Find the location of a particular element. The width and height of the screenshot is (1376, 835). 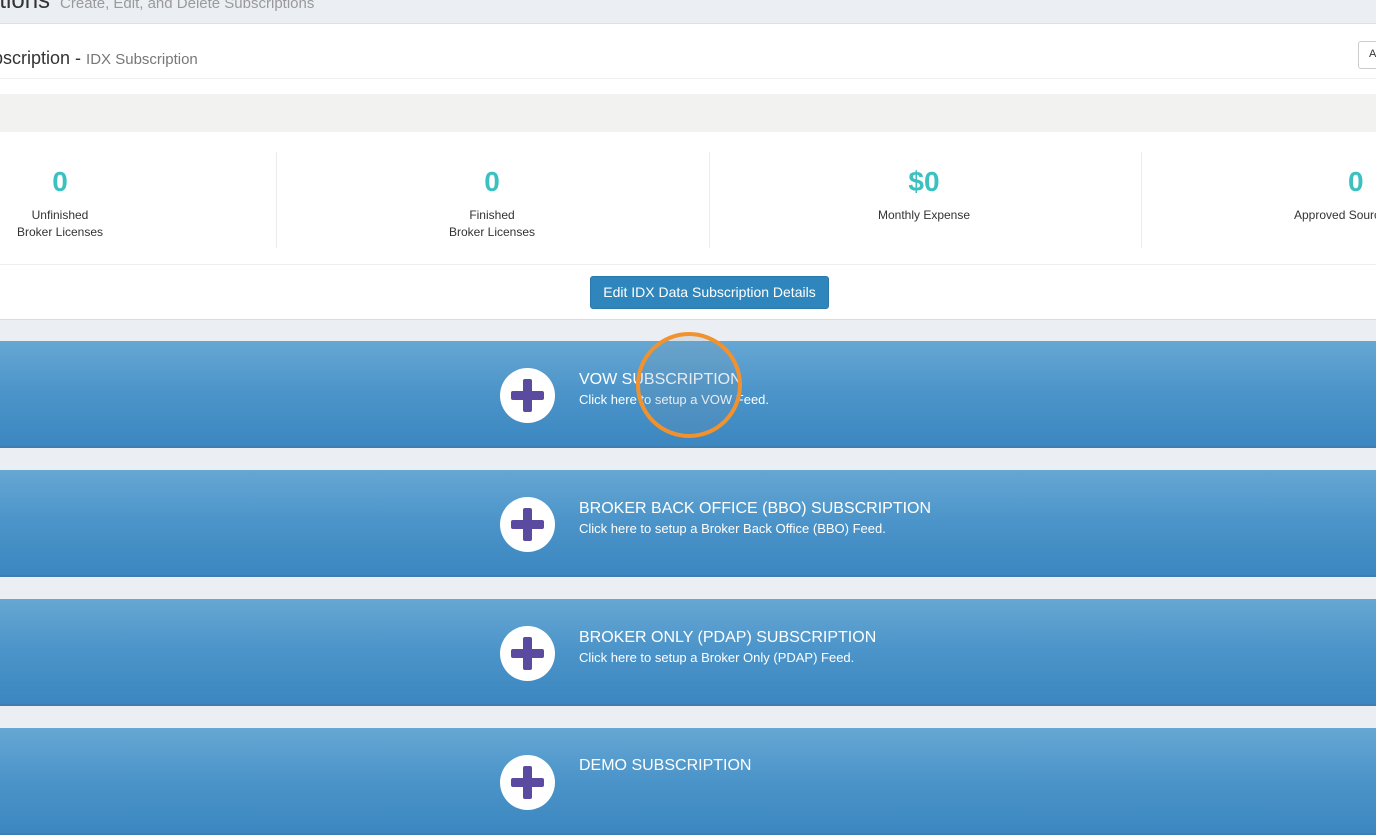

panel-heading: bscription - IDX Subscription A is located at coordinates (688, 51).